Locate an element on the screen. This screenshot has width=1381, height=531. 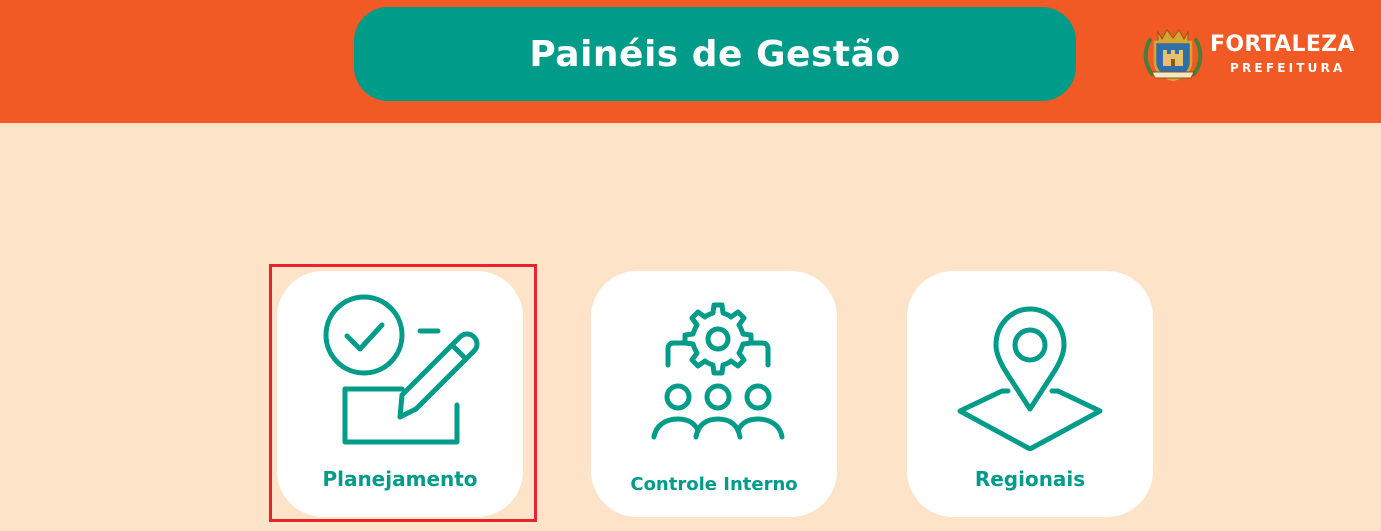
fortaleza-logo: FORTALEZA PREFEITURA is located at coordinates (1254, 54).